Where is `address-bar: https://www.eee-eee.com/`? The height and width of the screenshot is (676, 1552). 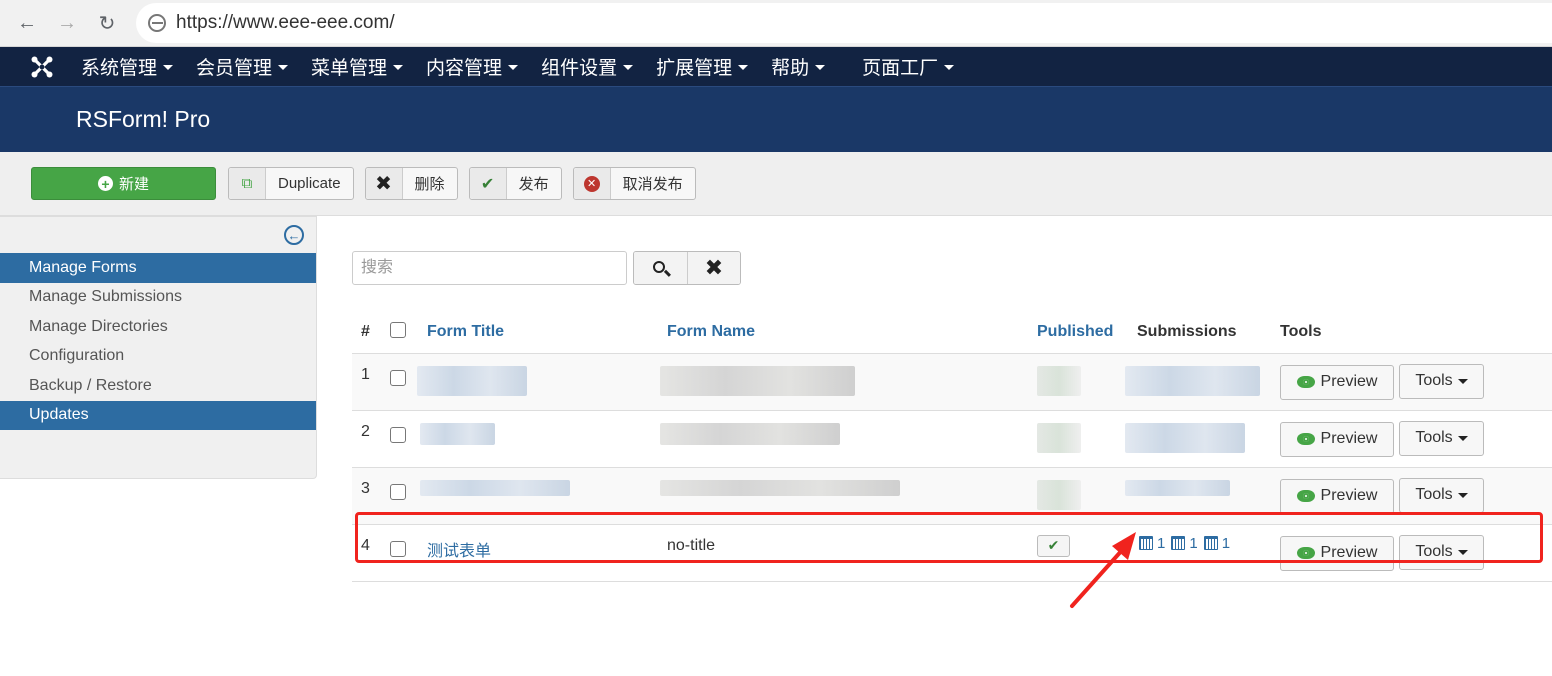 address-bar: https://www.eee-eee.com/ is located at coordinates (844, 23).